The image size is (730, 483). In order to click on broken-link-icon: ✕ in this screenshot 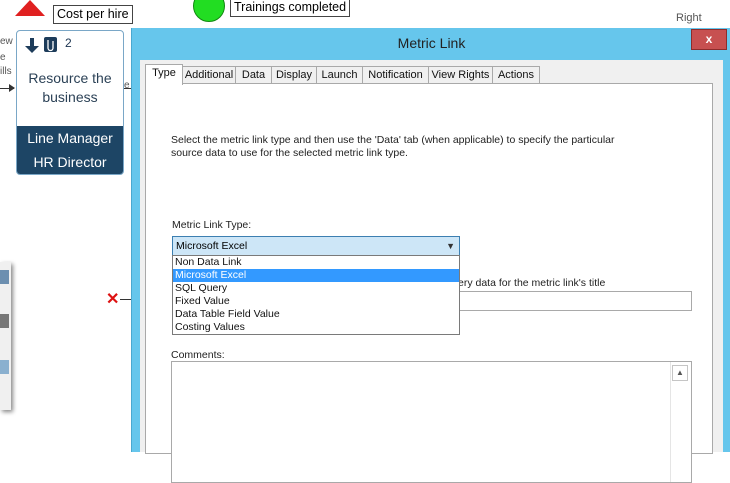, I will do `click(112, 300)`.